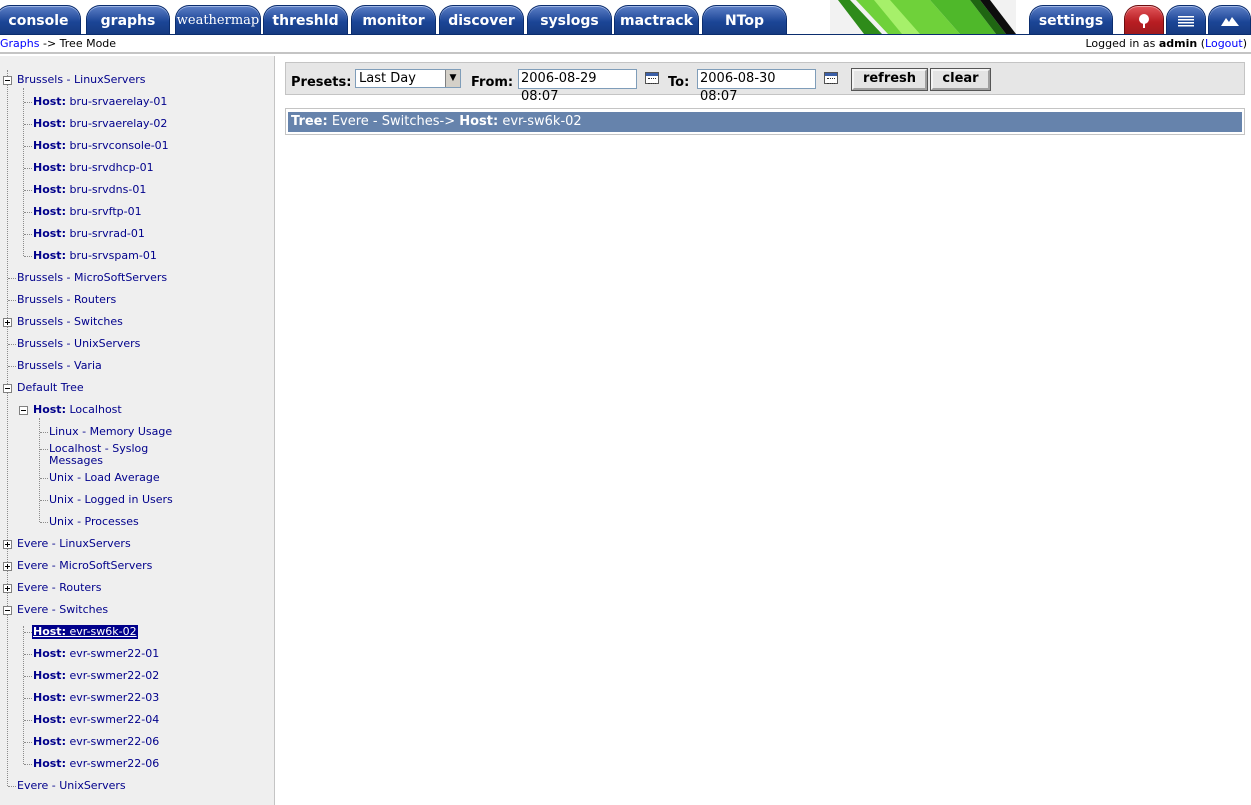 This screenshot has width=1251, height=805. I want to click on clear-button: clear, so click(960, 79).